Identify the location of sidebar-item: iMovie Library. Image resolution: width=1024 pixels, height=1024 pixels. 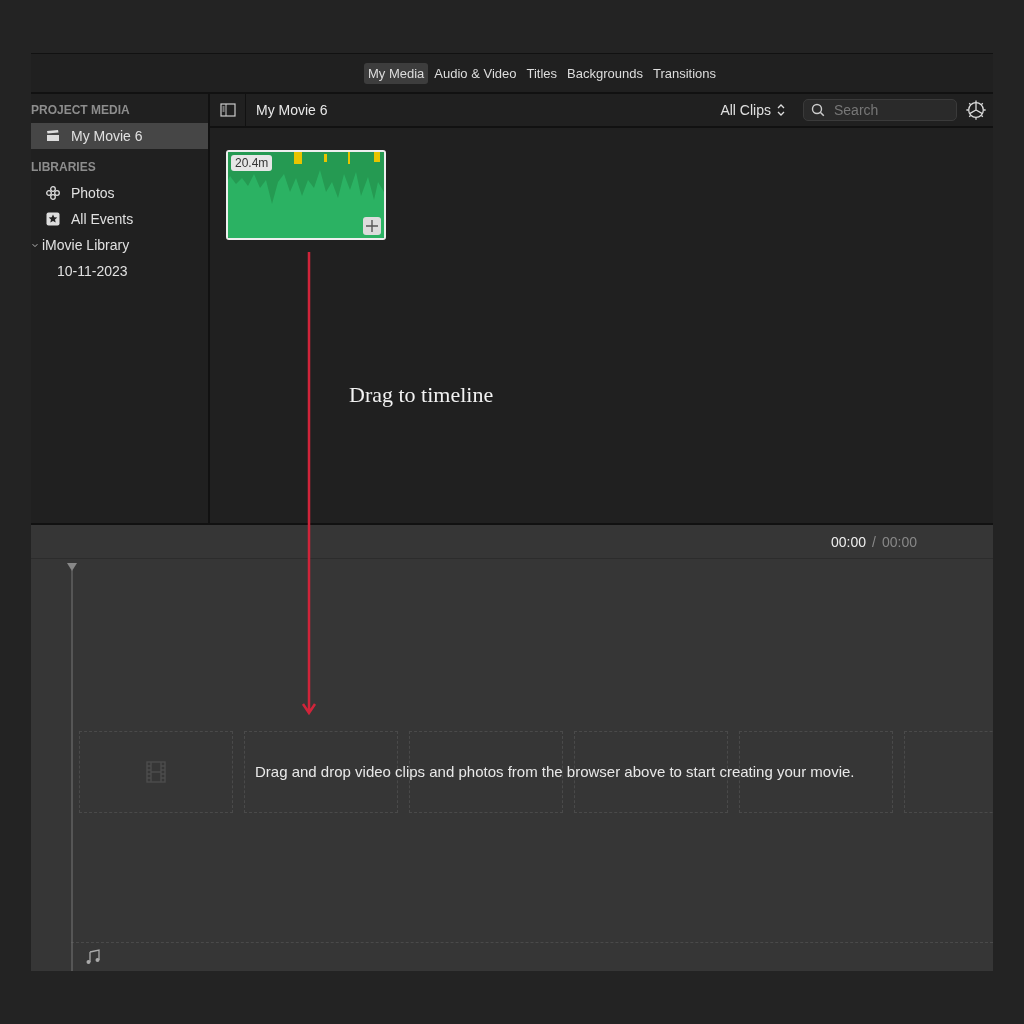
(119, 245).